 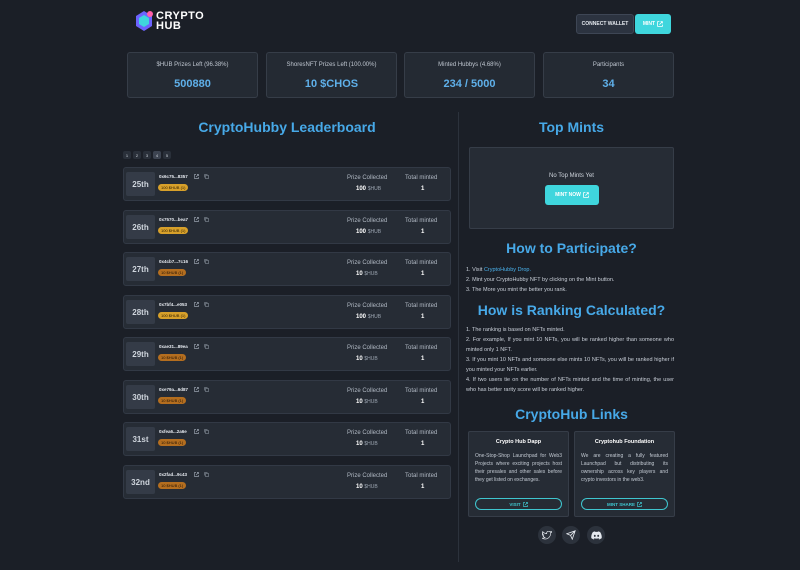 I want to click on step-1: 1. Visit CryptoHubby Drop., so click(x=570, y=270).